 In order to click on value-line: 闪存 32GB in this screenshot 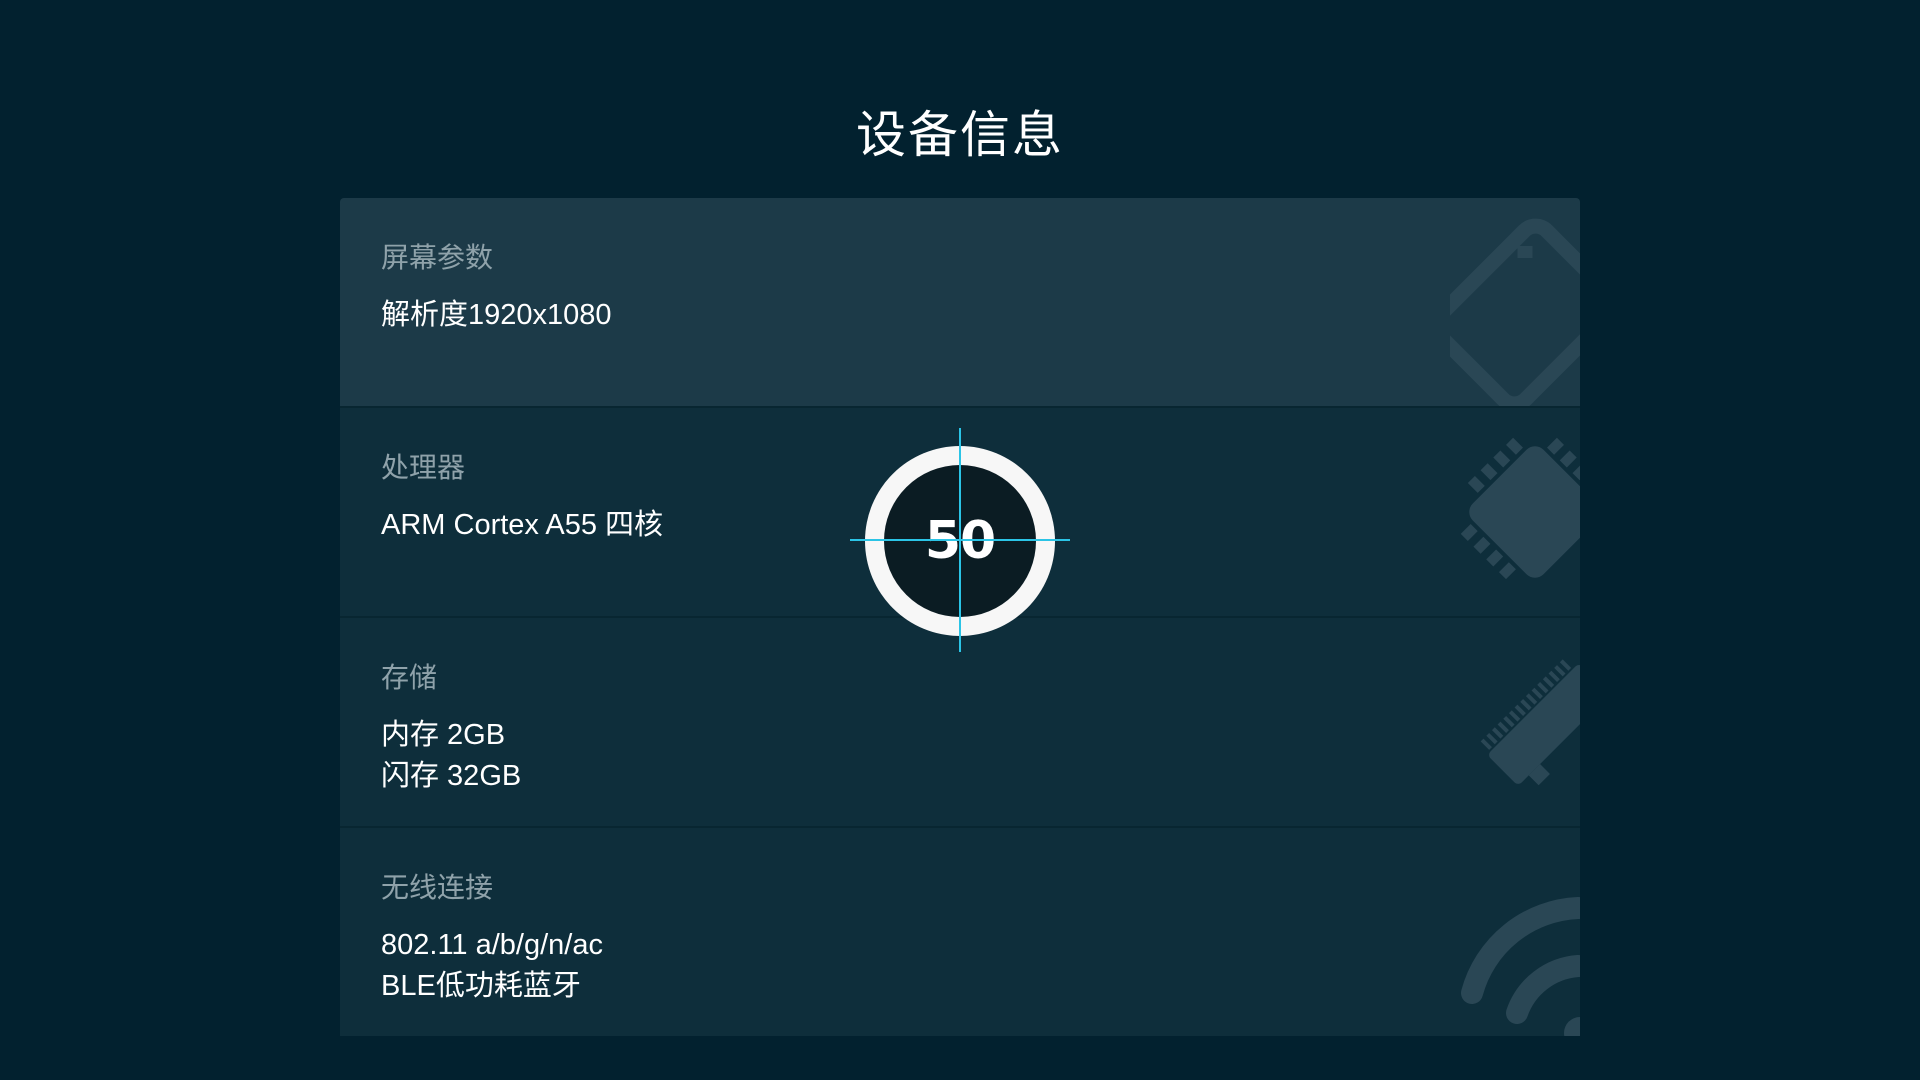, I will do `click(451, 776)`.